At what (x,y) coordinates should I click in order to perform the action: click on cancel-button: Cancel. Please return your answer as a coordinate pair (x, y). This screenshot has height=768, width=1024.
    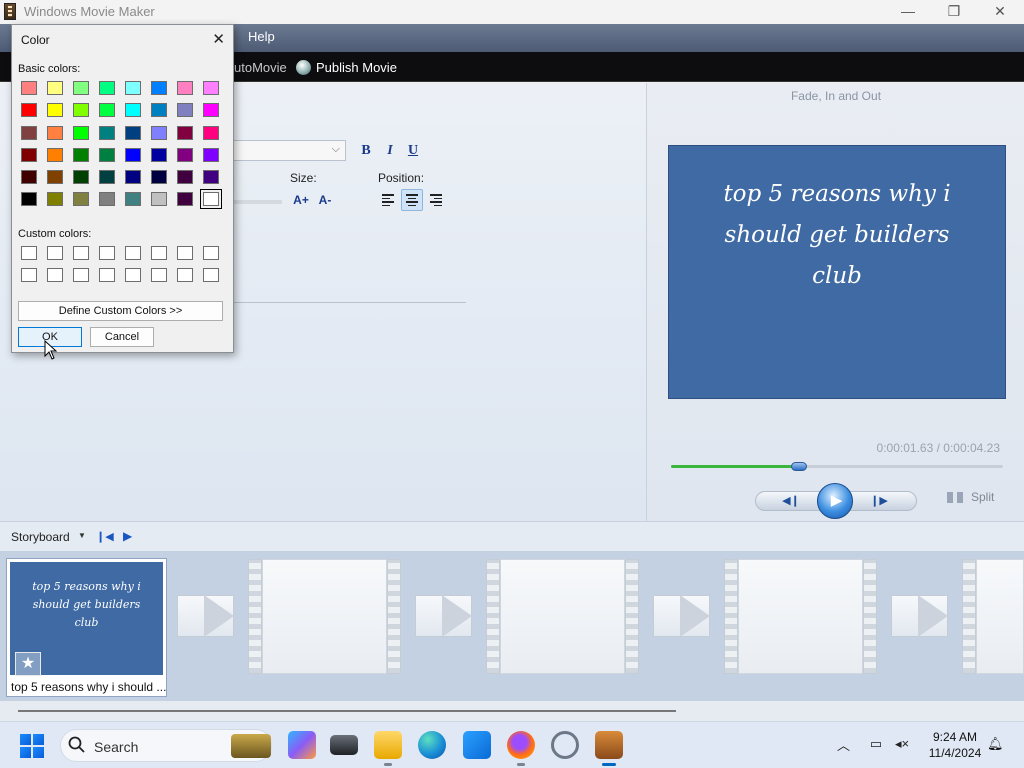
    Looking at the image, I should click on (122, 337).